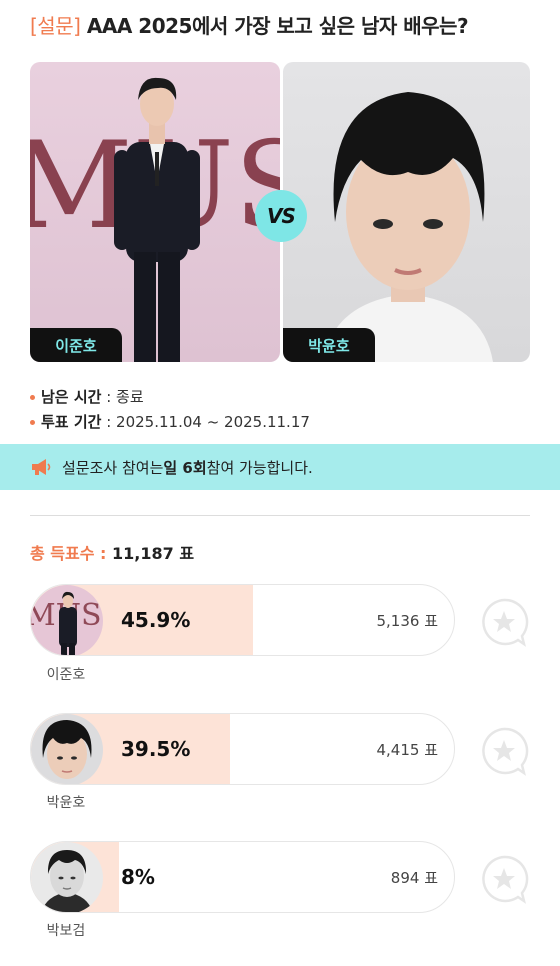  I want to click on candidate-photo-right: 박윤호, so click(406, 212).